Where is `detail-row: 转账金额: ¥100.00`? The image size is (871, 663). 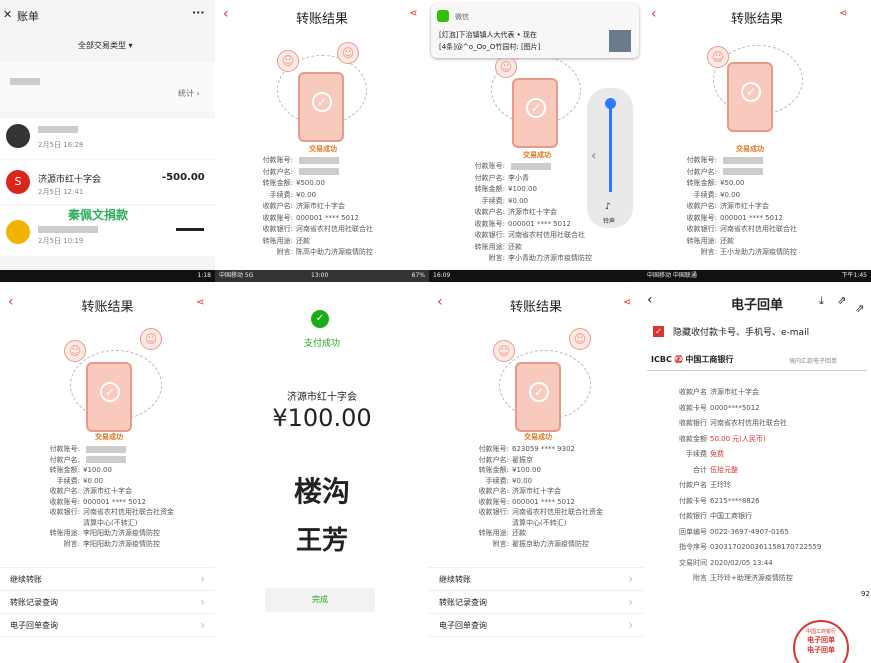
detail-row: 转账金额: ¥100.00 is located at coordinates (56, 470).